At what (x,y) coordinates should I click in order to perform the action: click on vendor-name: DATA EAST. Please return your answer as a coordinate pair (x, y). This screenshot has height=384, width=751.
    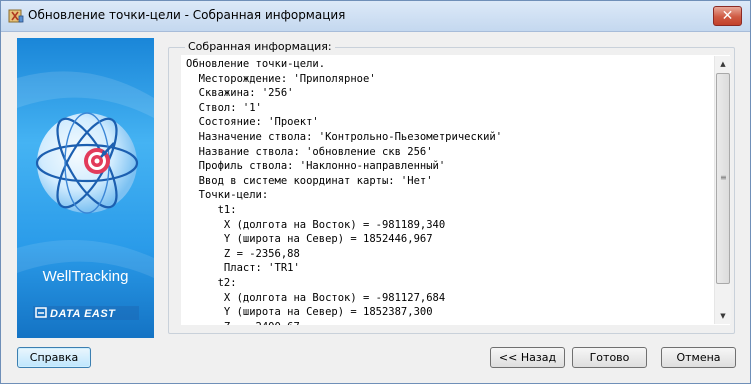
    Looking at the image, I should click on (83, 314).